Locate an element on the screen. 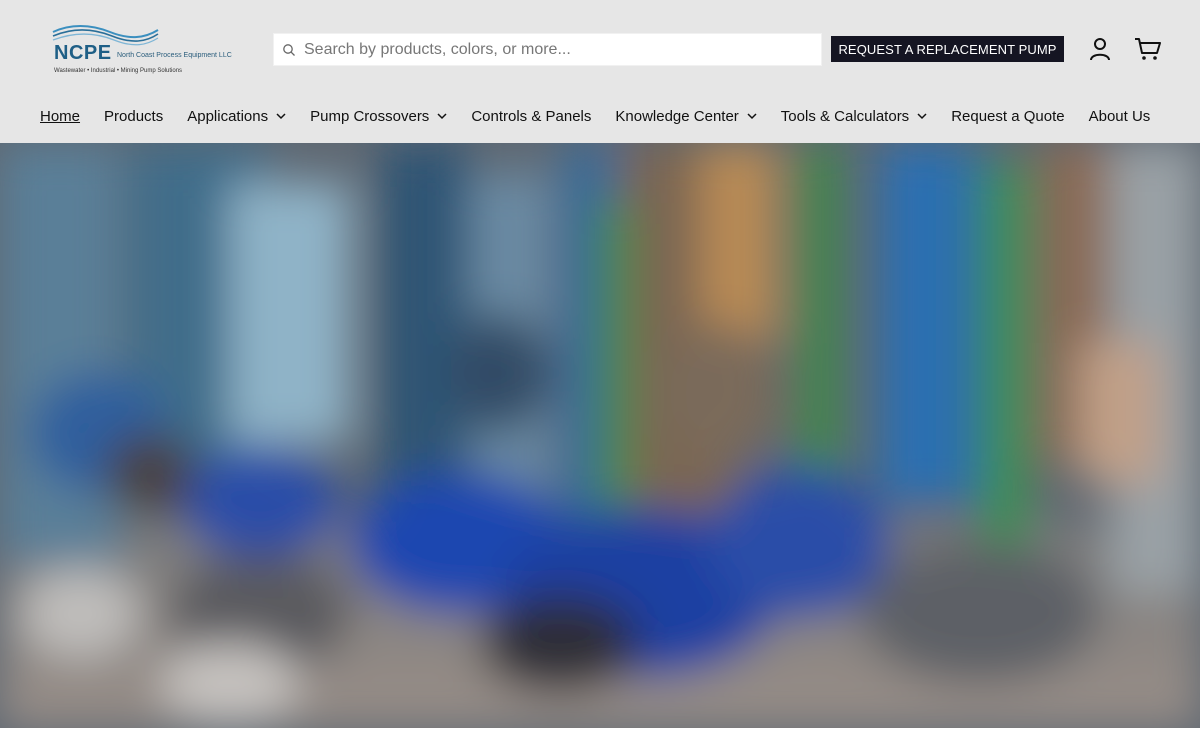  search-bar is located at coordinates (547, 49).